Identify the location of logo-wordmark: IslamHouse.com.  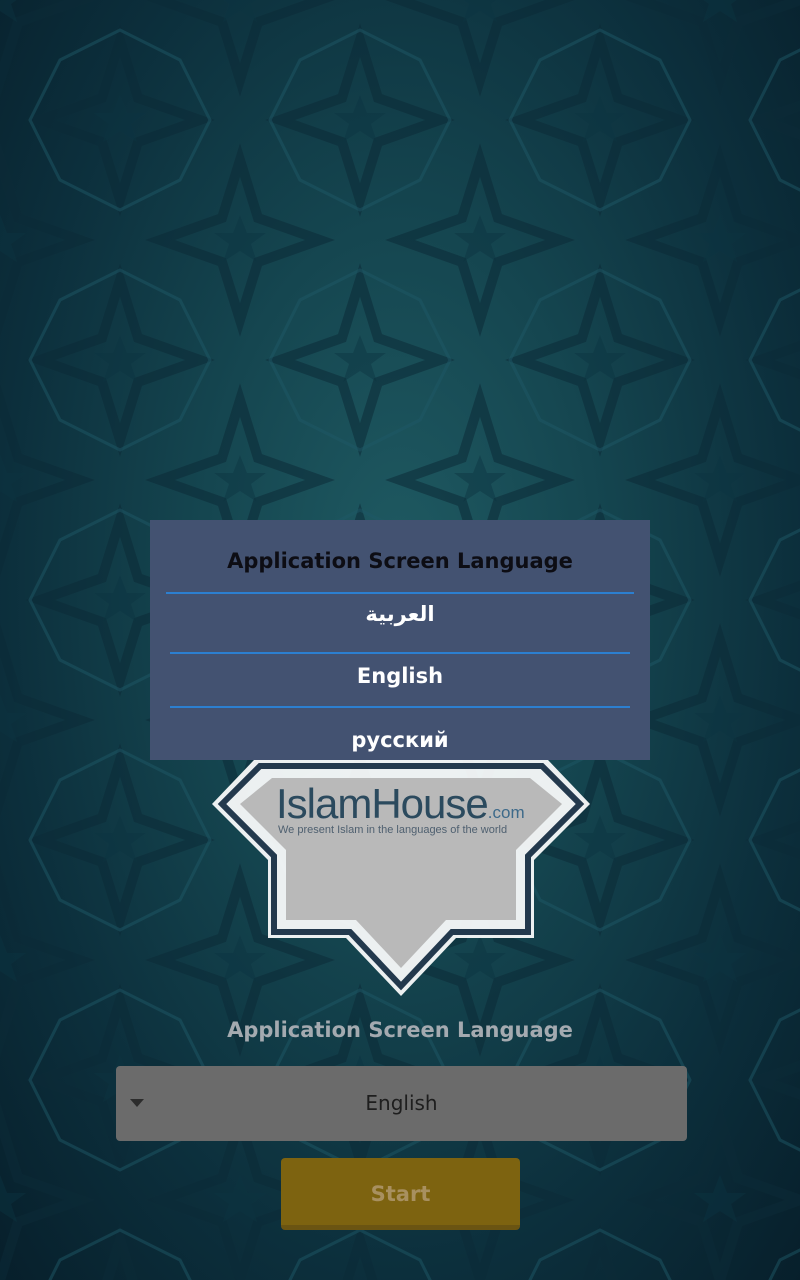
(400, 803).